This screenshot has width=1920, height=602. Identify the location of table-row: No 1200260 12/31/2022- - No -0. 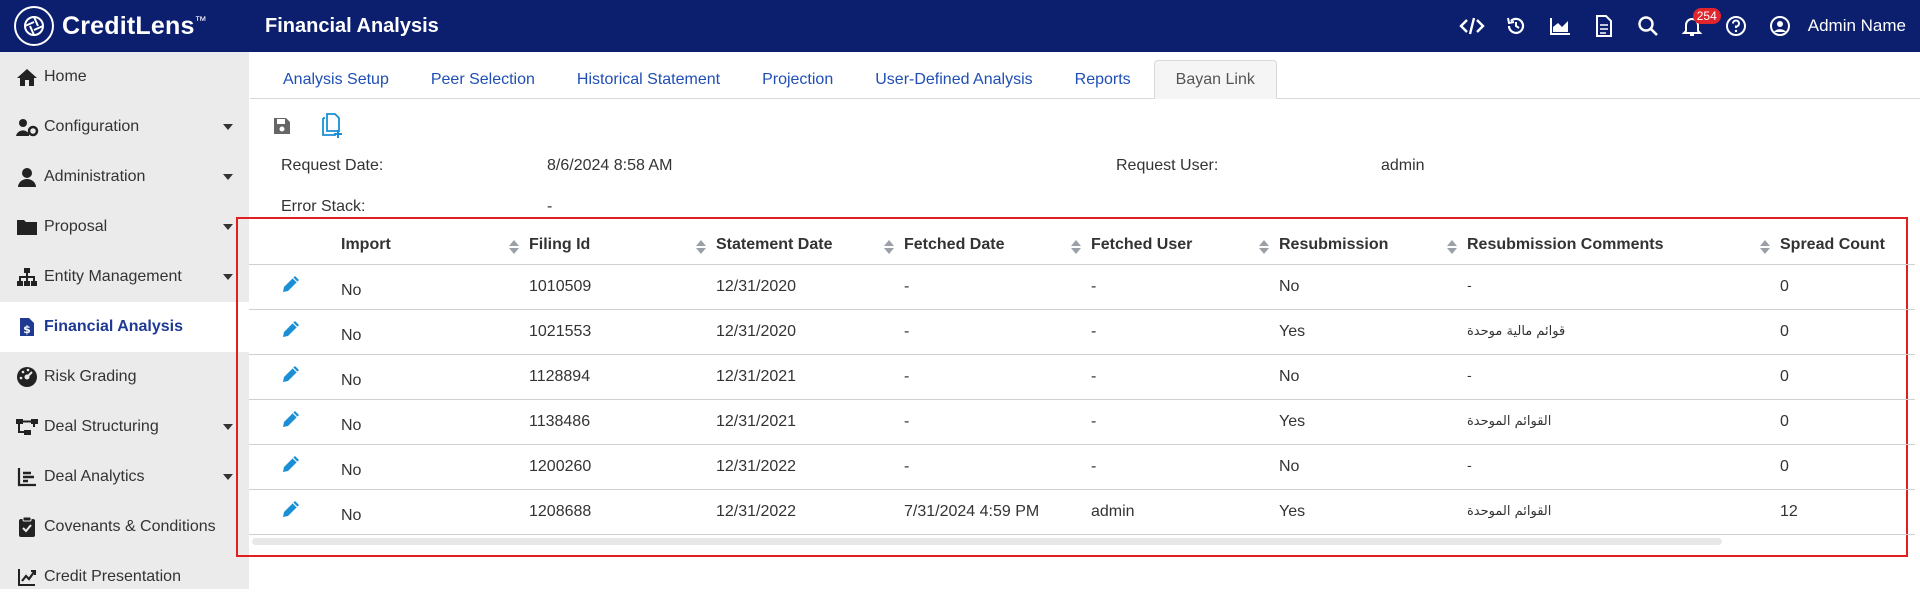
(1082, 467).